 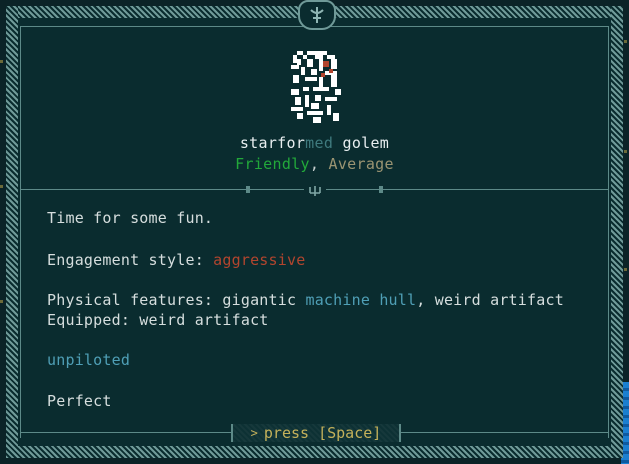 I want to click on dialog-border-right, so click(x=617, y=232).